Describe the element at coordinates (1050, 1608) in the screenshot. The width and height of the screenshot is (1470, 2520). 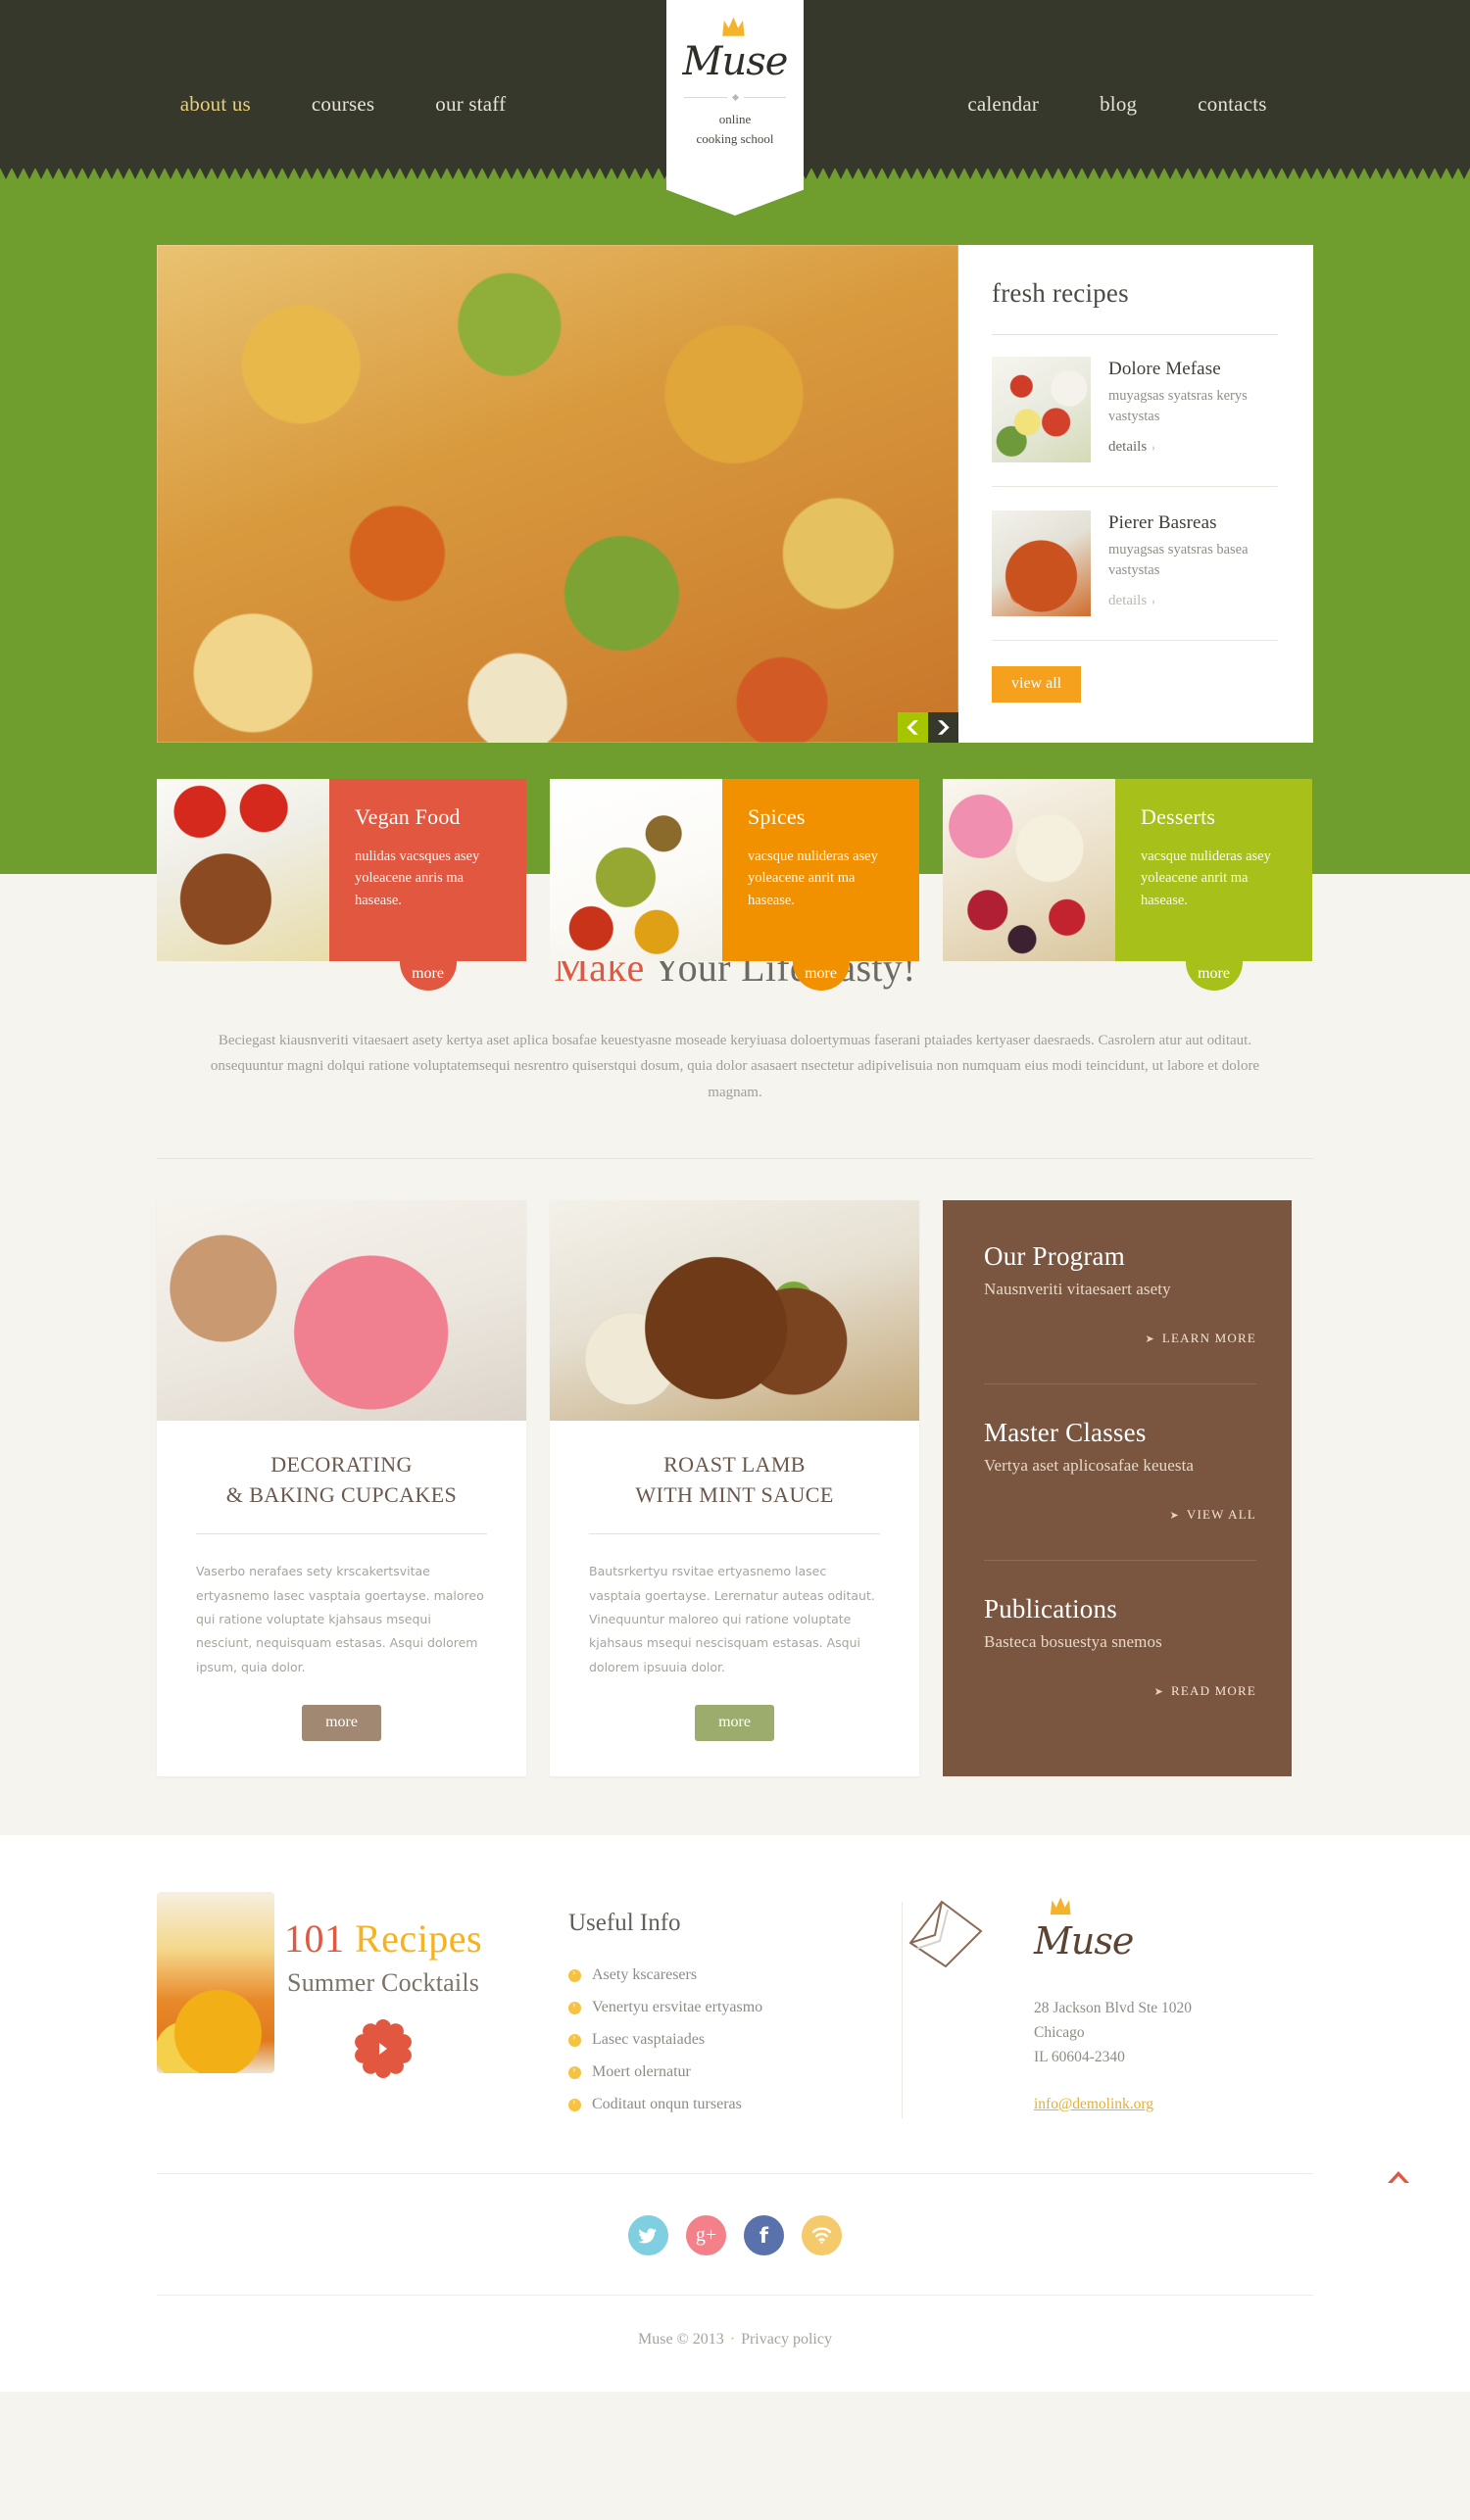
I see `panel-block-title: Publications` at that location.